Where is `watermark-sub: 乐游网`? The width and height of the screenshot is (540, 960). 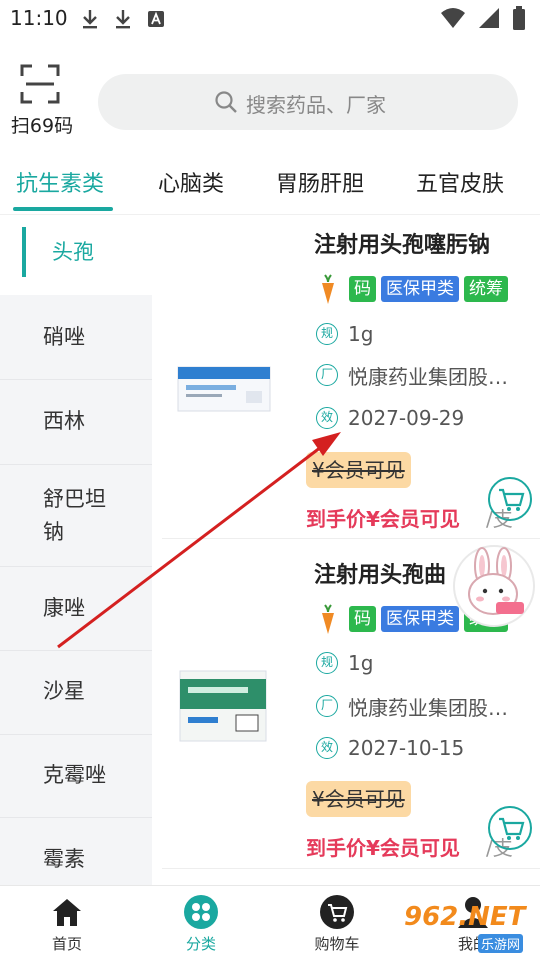
watermark-sub: 乐游网 is located at coordinates (501, 943).